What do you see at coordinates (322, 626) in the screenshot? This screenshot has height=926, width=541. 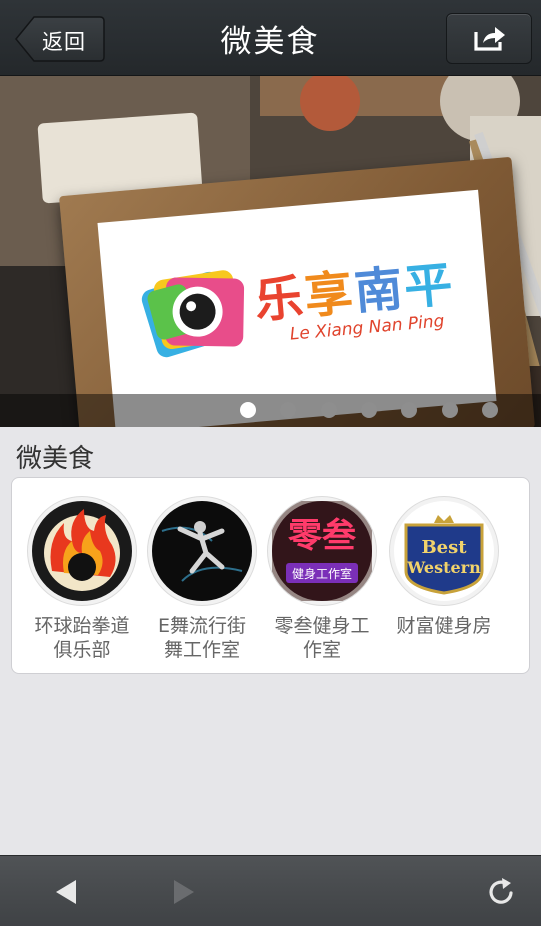 I see `merchant-name-line1: 零叁健身工` at bounding box center [322, 626].